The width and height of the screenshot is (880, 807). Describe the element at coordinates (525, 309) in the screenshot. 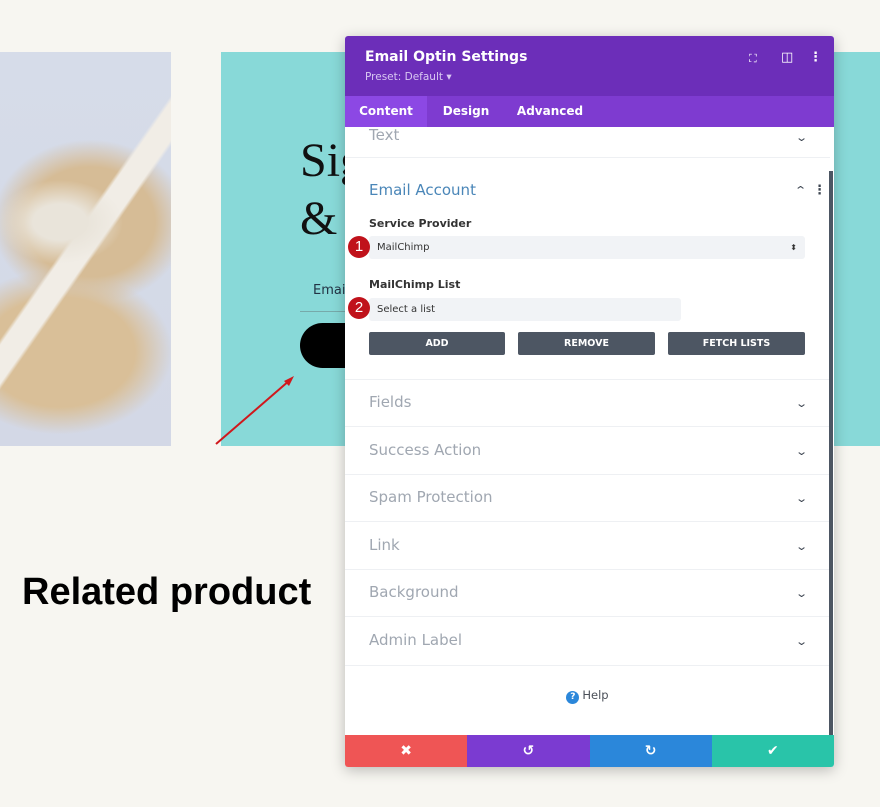

I see `mailchimp-list-select: Select a list` at that location.